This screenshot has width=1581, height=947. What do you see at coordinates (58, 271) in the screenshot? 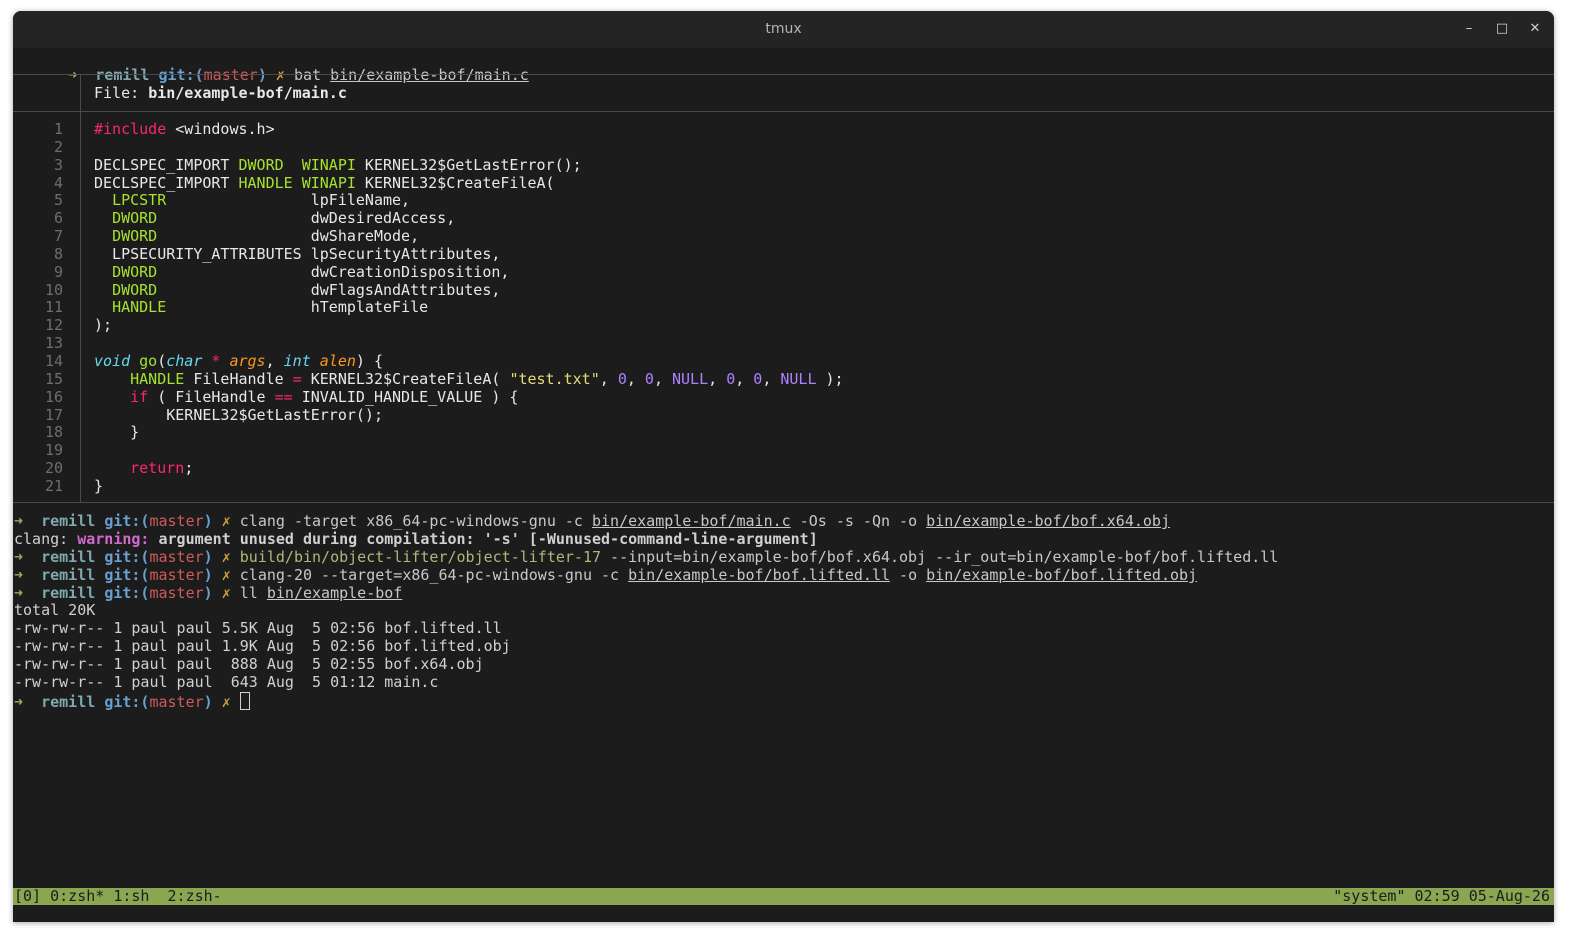
I see `line-number: 9` at bounding box center [58, 271].